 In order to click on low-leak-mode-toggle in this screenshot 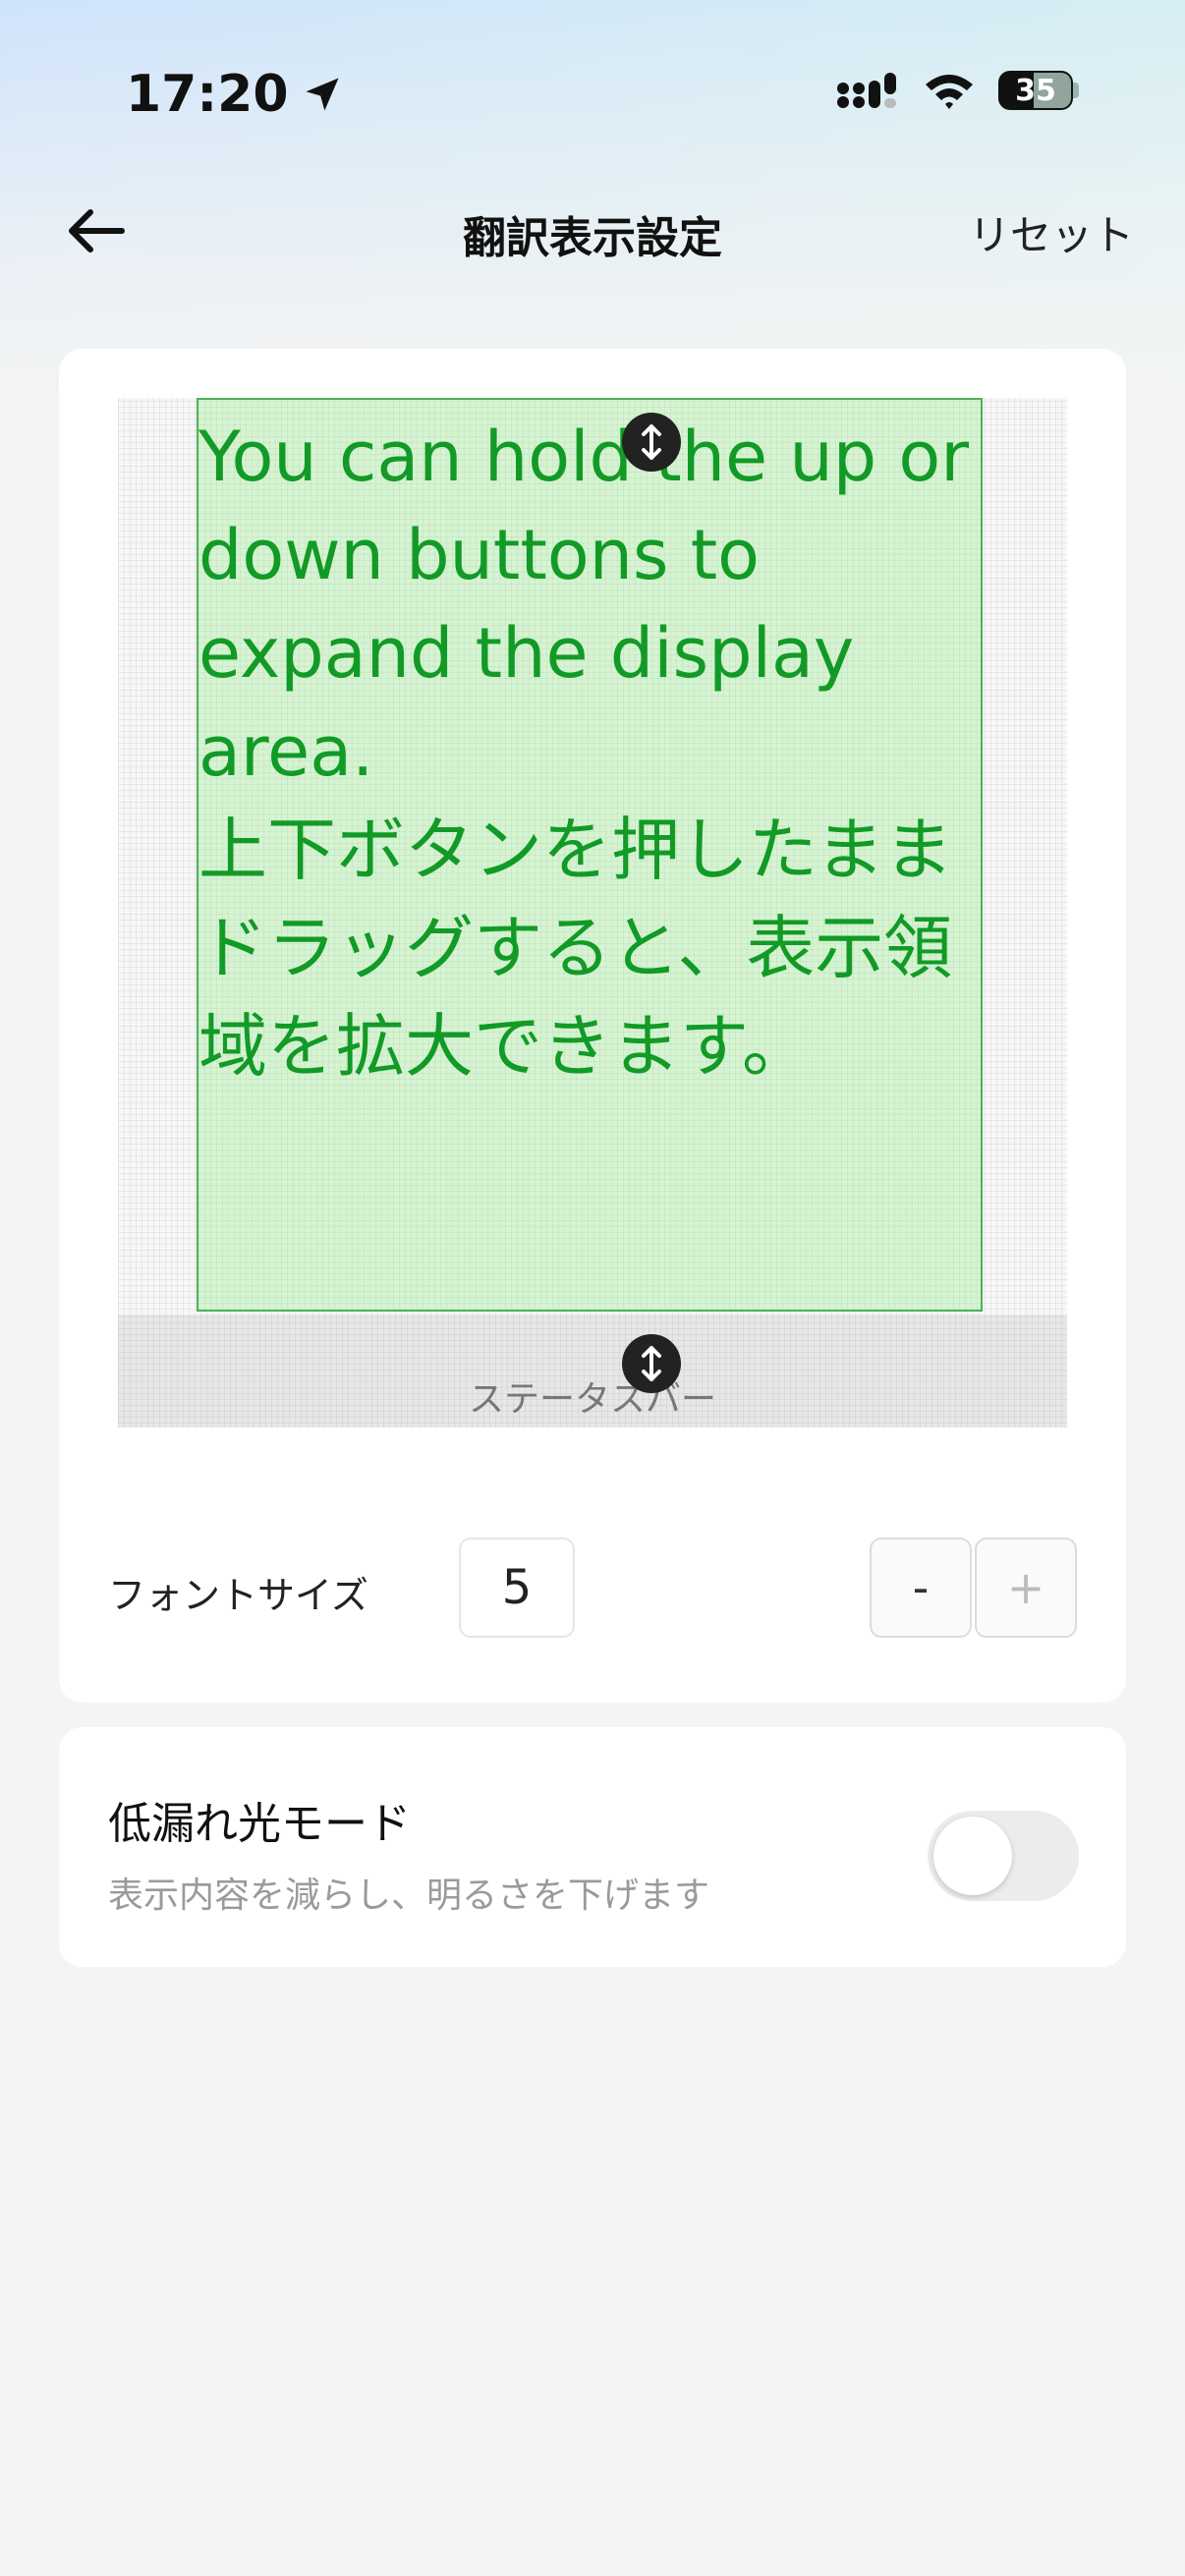, I will do `click(1004, 1856)`.